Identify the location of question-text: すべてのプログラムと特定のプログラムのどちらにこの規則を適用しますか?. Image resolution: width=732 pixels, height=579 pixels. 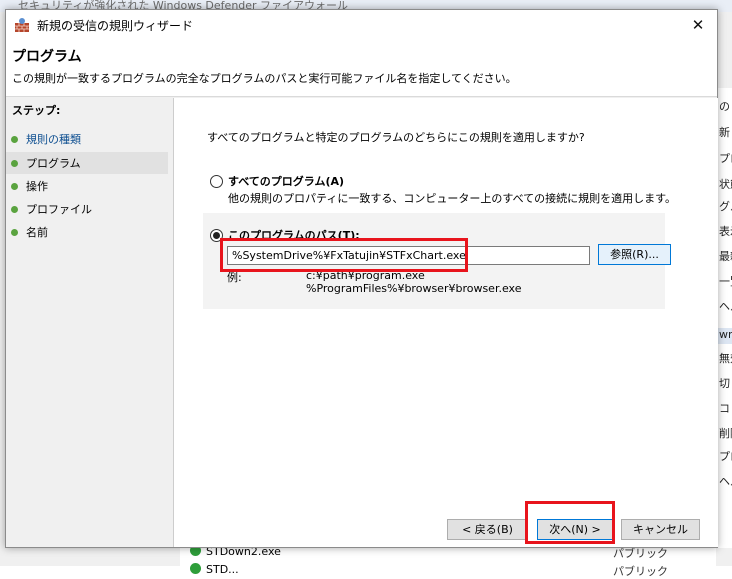
(396, 137).